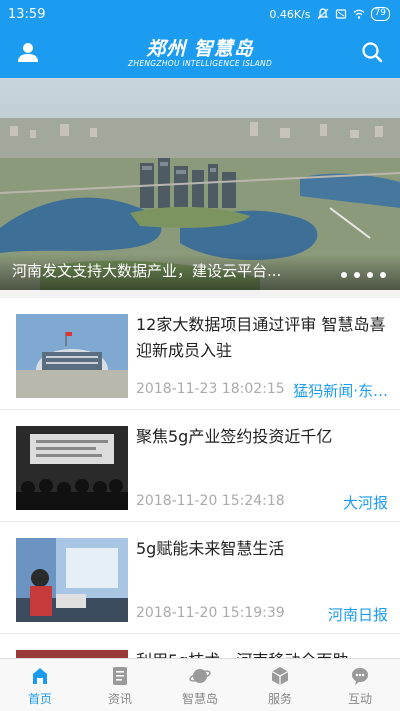 Image resolution: width=400 pixels, height=711 pixels. What do you see at coordinates (210, 548) in the screenshot?
I see `news-title: 5g赋能未来智慧生活` at bounding box center [210, 548].